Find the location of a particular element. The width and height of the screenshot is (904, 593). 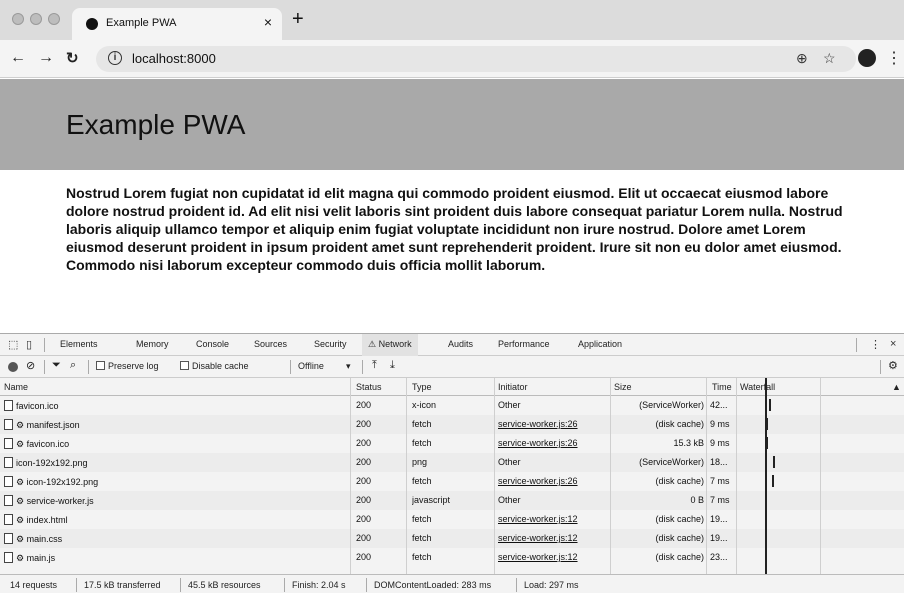

close-window-button is located at coordinates (18, 19).